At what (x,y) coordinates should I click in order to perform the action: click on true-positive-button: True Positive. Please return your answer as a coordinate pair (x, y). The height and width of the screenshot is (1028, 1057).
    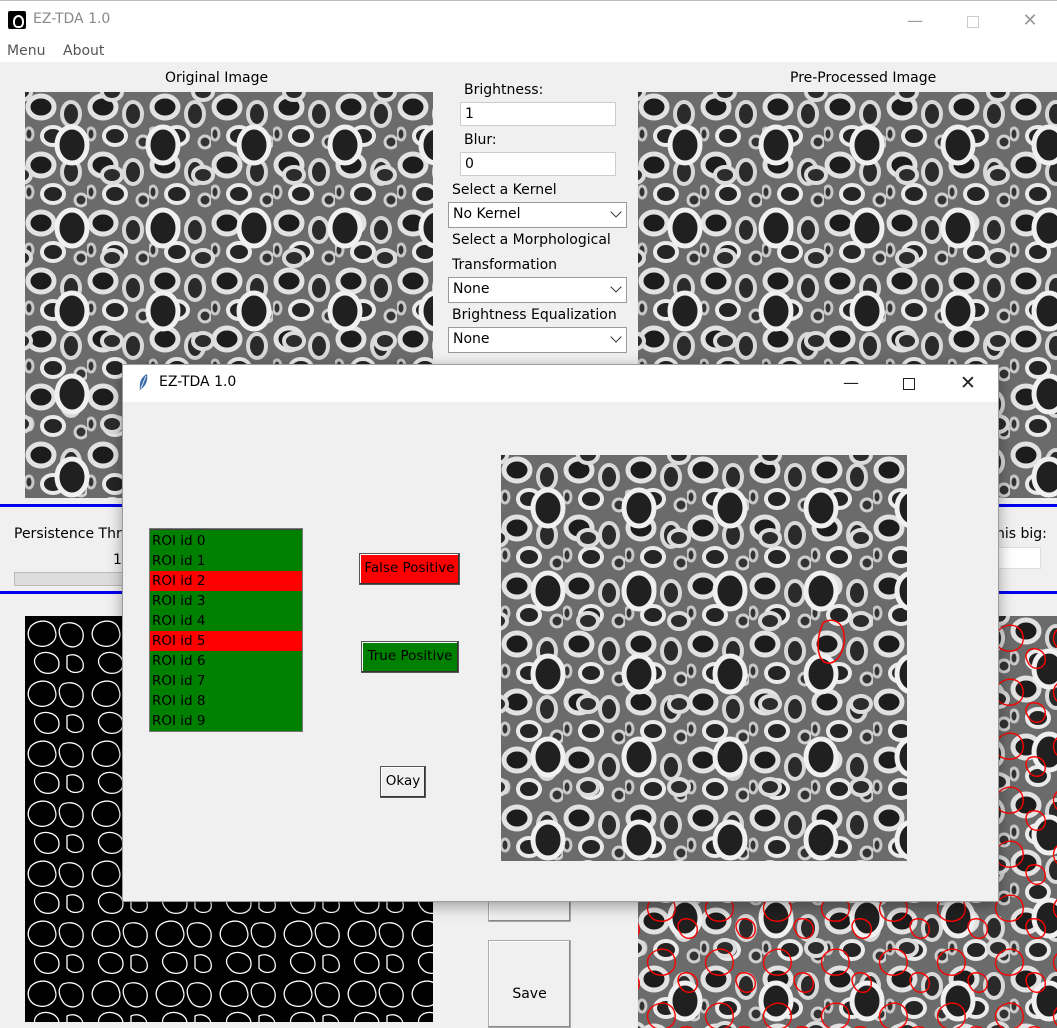
    Looking at the image, I should click on (410, 657).